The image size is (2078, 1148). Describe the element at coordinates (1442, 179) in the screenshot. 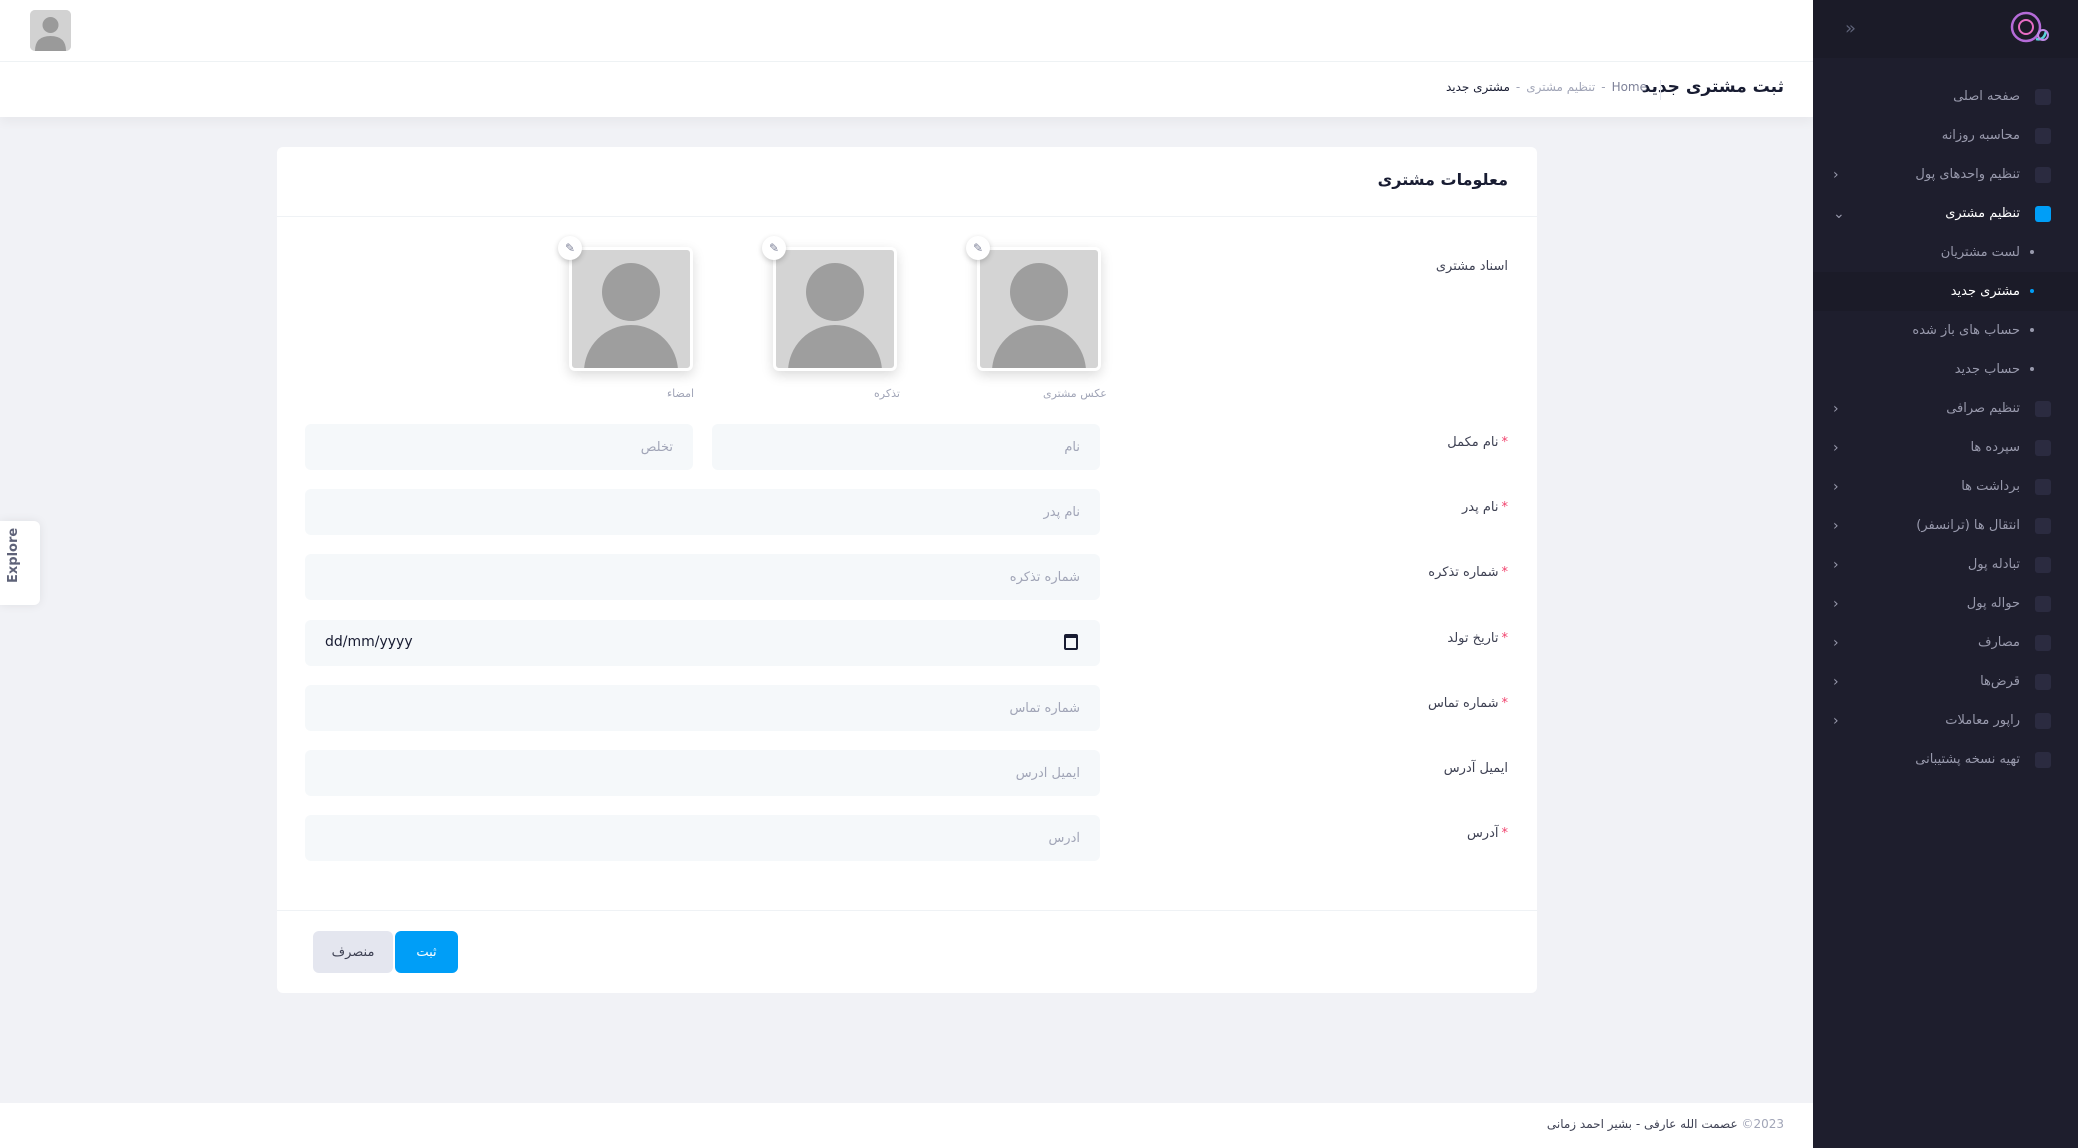

I see `card-title: معلومات مشتری` at that location.